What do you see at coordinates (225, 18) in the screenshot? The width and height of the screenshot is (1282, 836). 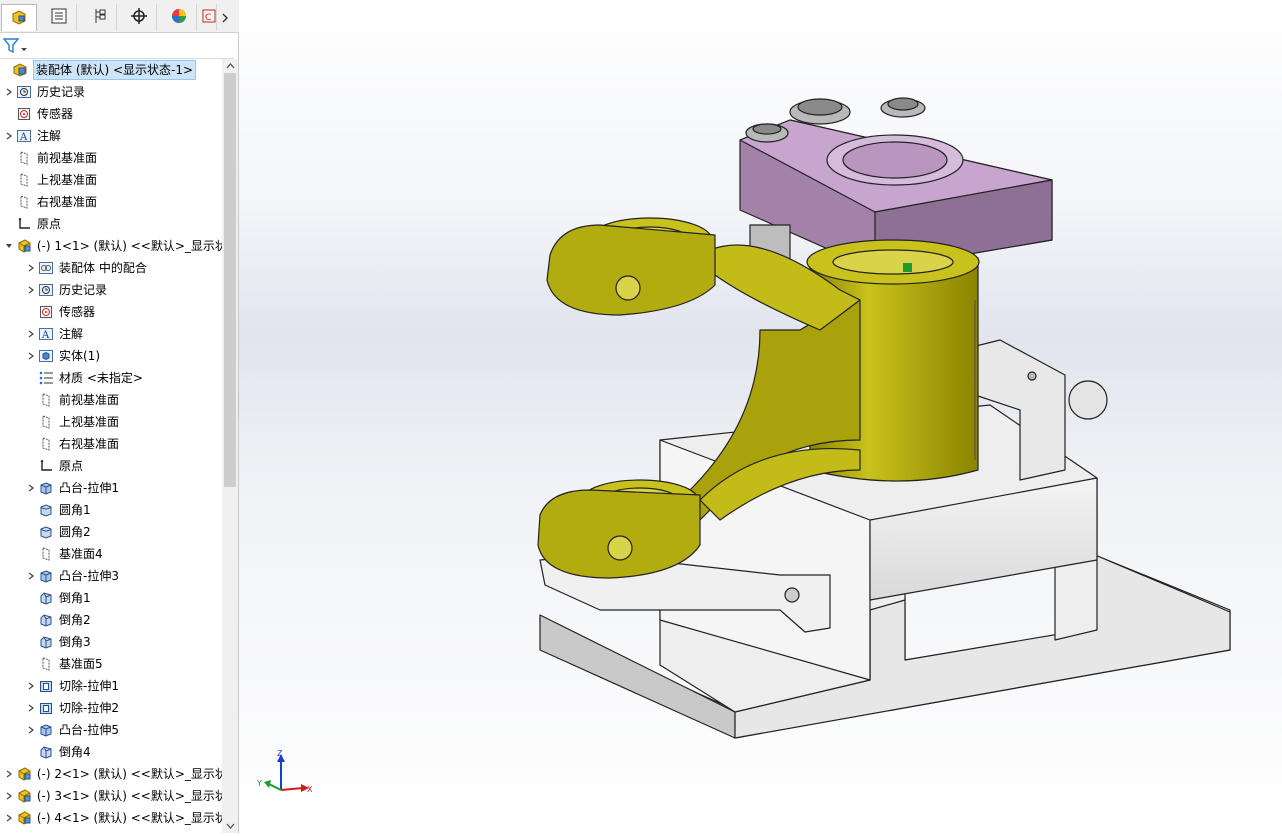 I see `tab-scroll-right-icon` at bounding box center [225, 18].